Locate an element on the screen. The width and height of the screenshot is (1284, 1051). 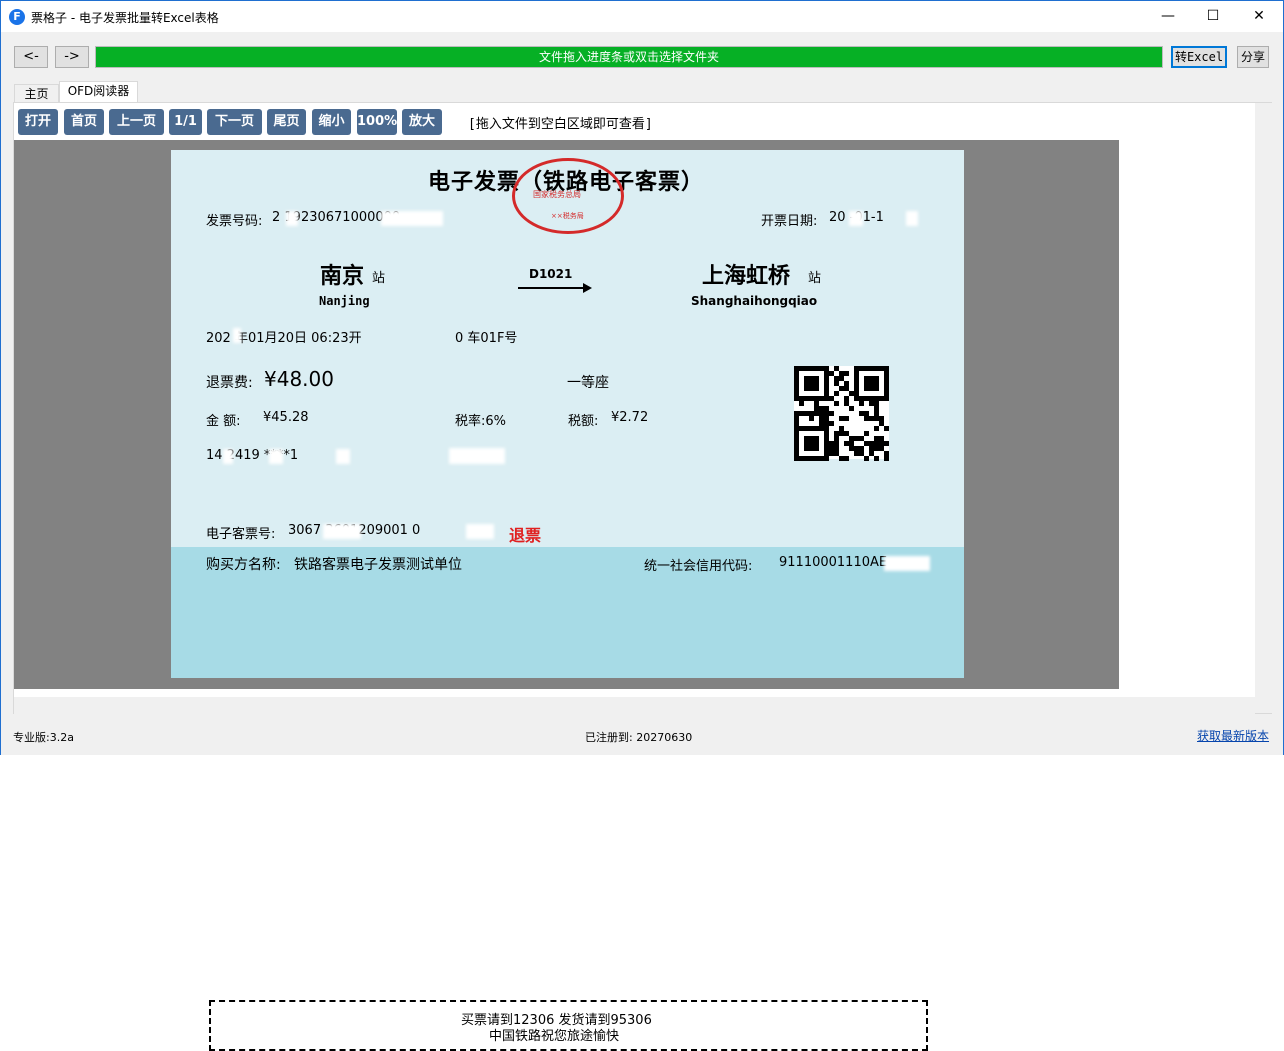
seat-number: 0 车01F号 is located at coordinates (486, 338).